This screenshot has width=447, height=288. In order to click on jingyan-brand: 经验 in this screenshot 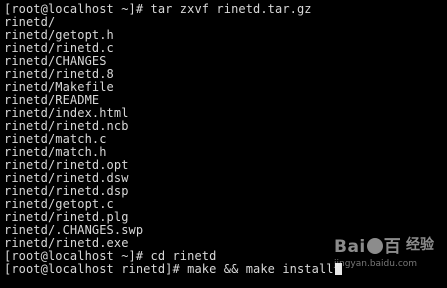, I will do `click(420, 245)`.